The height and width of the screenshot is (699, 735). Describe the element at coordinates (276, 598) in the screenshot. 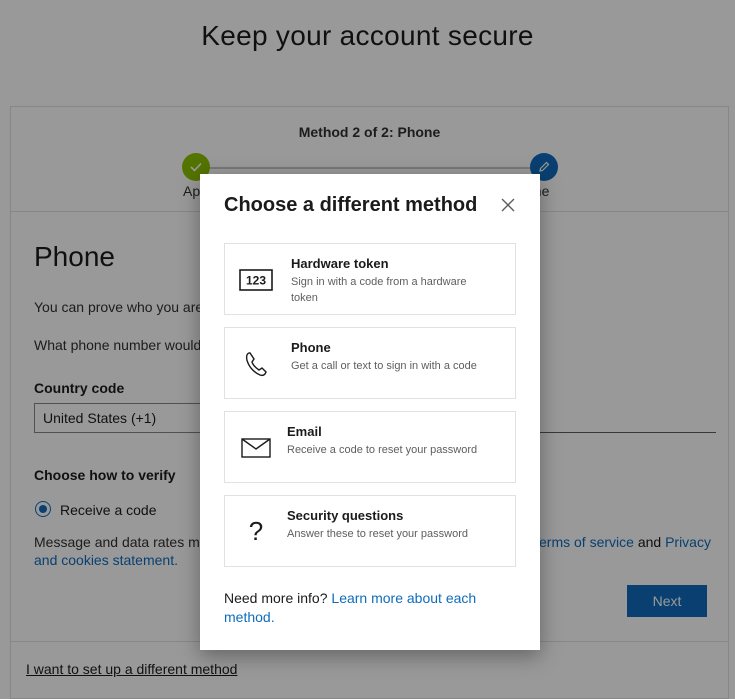

I see `more-info-prefix: Need more info?` at that location.